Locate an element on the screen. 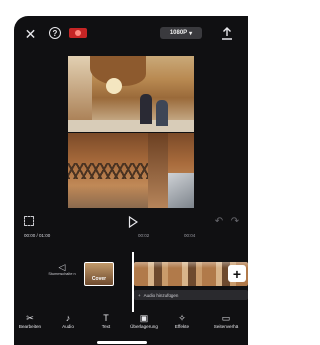 Image resolution: width=320 pixels, height=345 pixels. export-icon is located at coordinates (227, 33).